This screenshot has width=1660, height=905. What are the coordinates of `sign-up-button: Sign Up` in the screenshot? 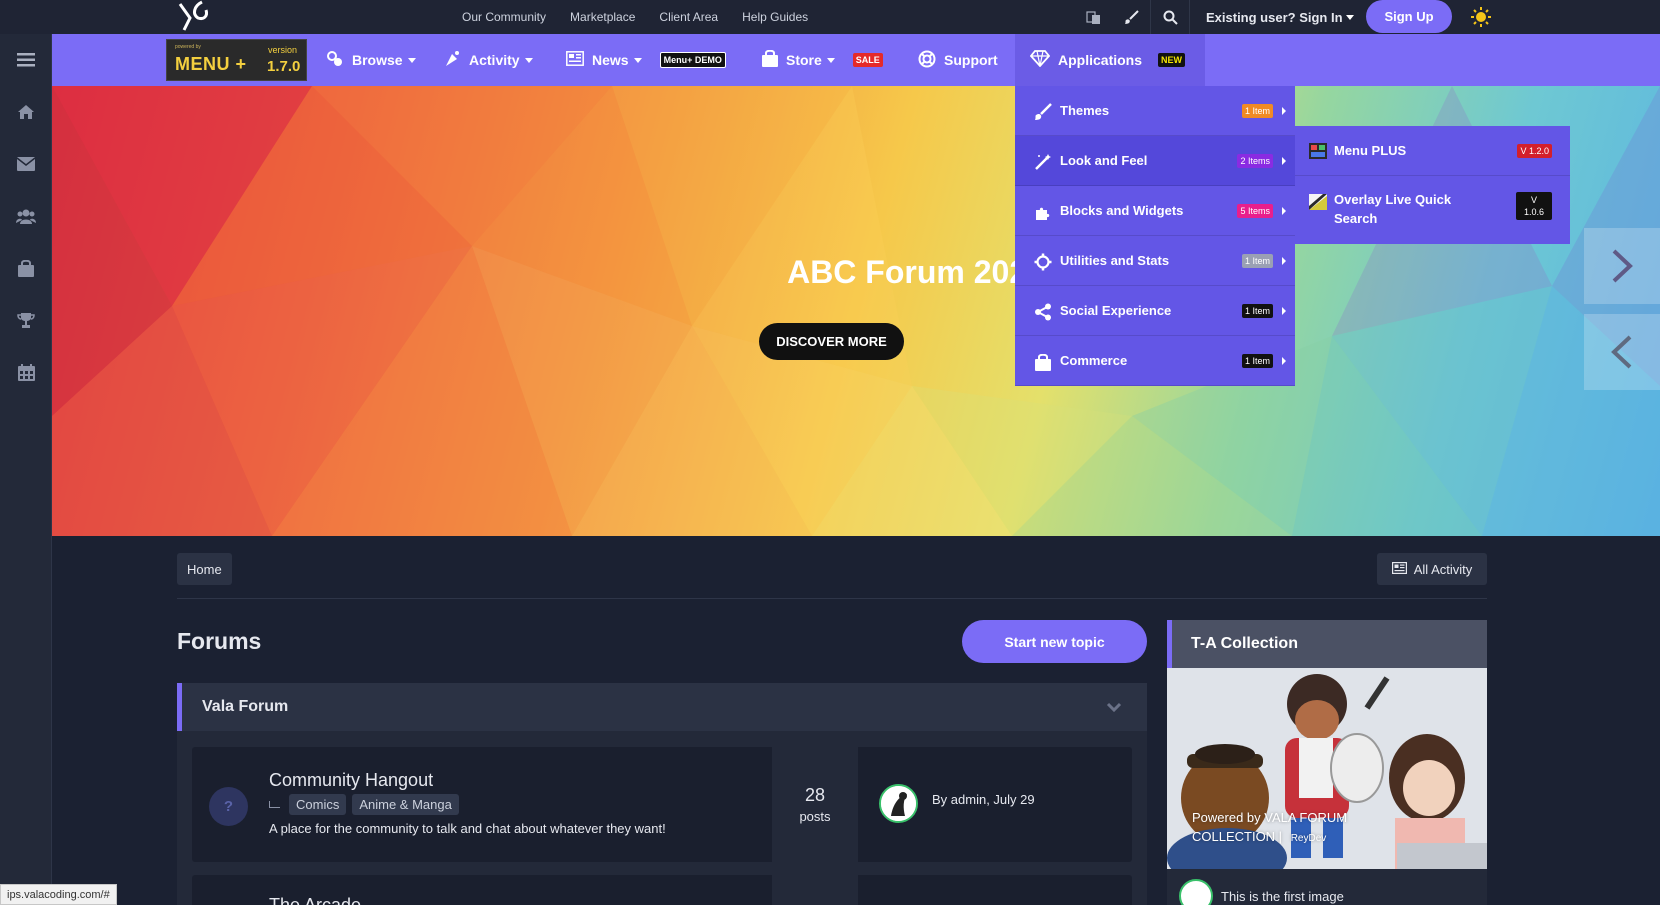 It's located at (1409, 16).